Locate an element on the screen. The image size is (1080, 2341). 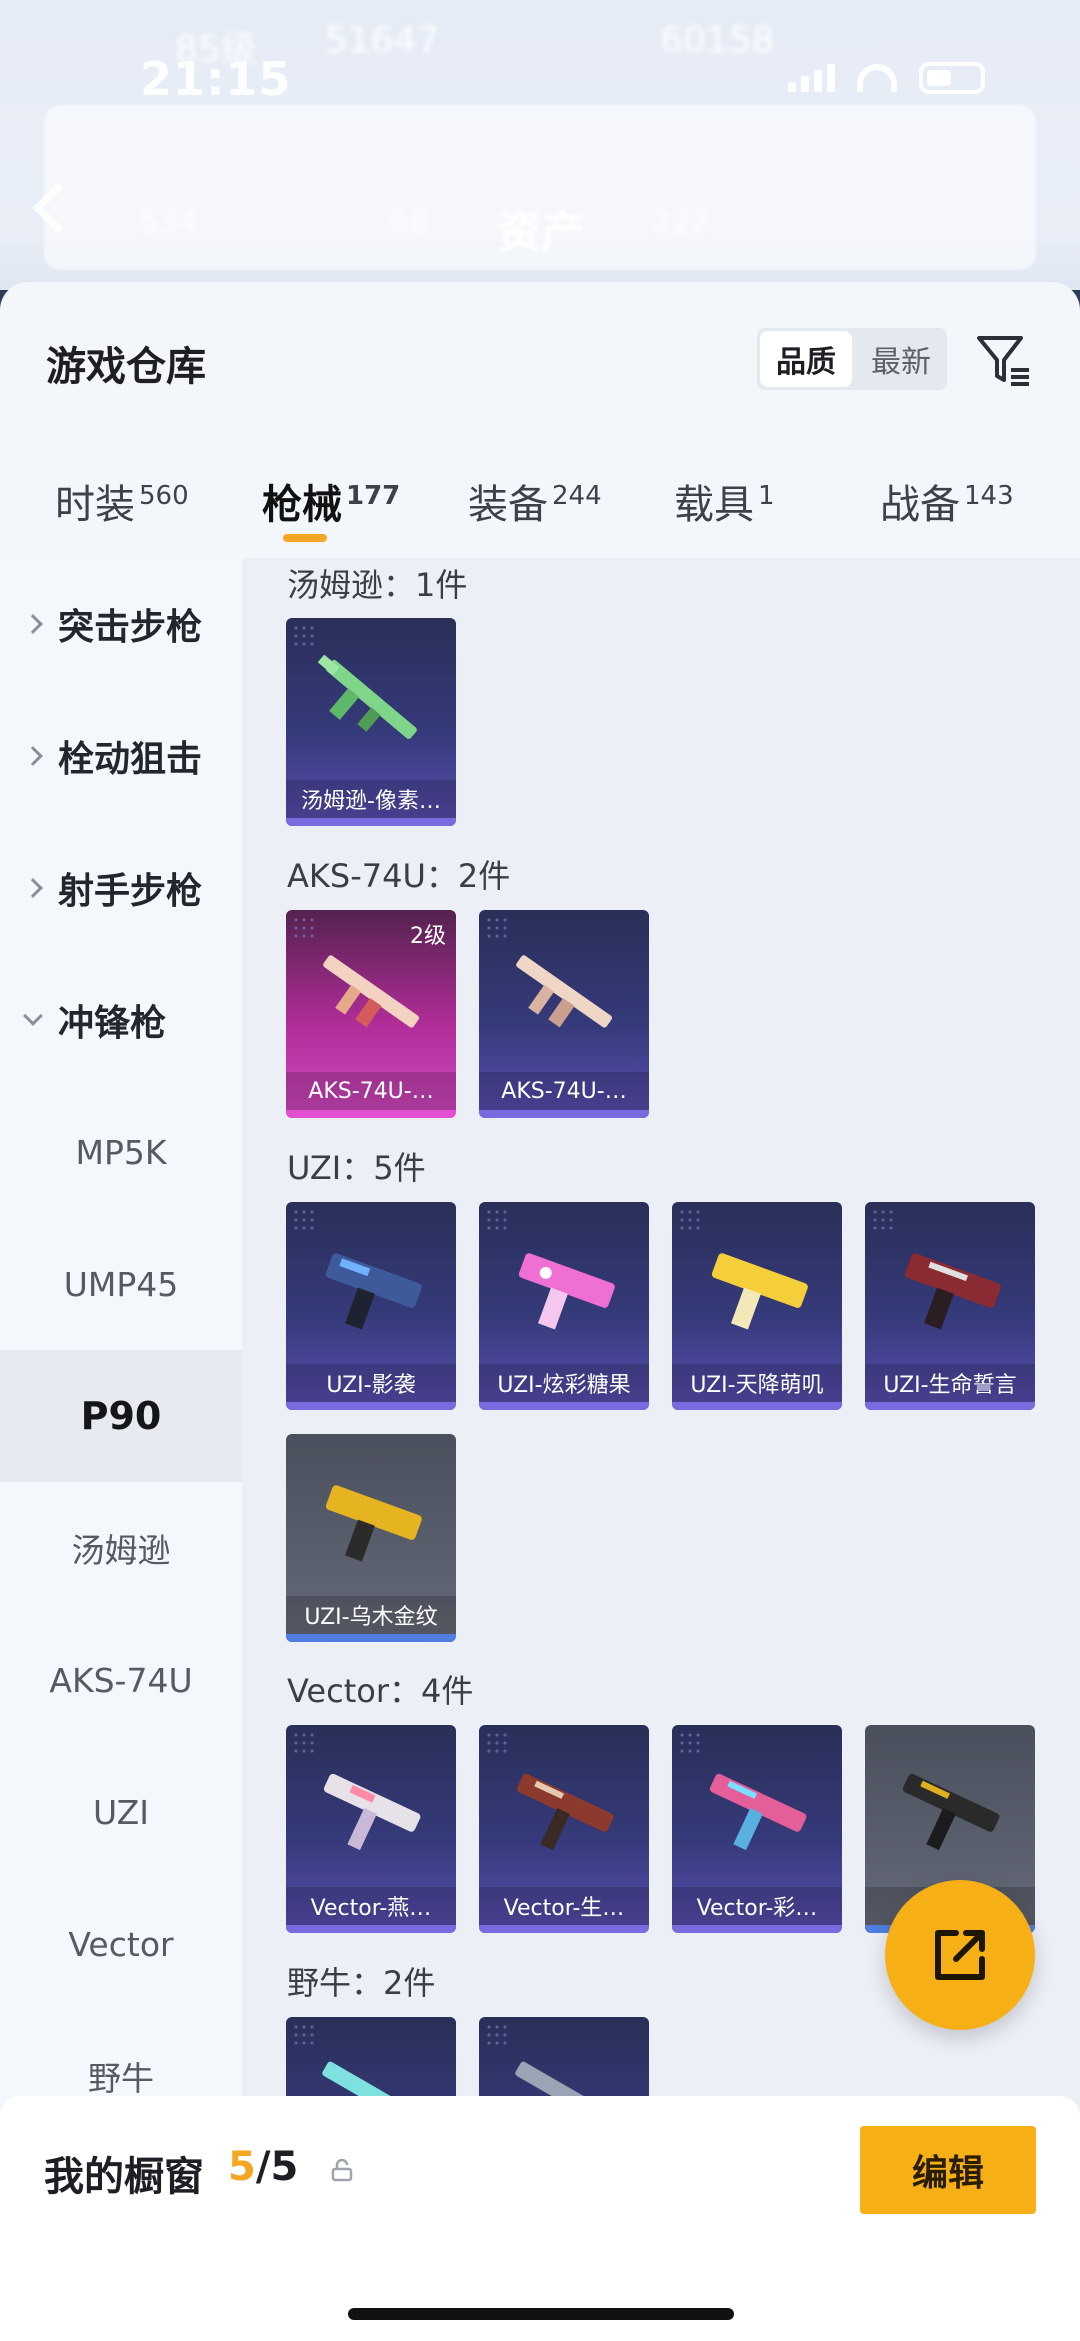
home-indicator is located at coordinates (541, 2314).